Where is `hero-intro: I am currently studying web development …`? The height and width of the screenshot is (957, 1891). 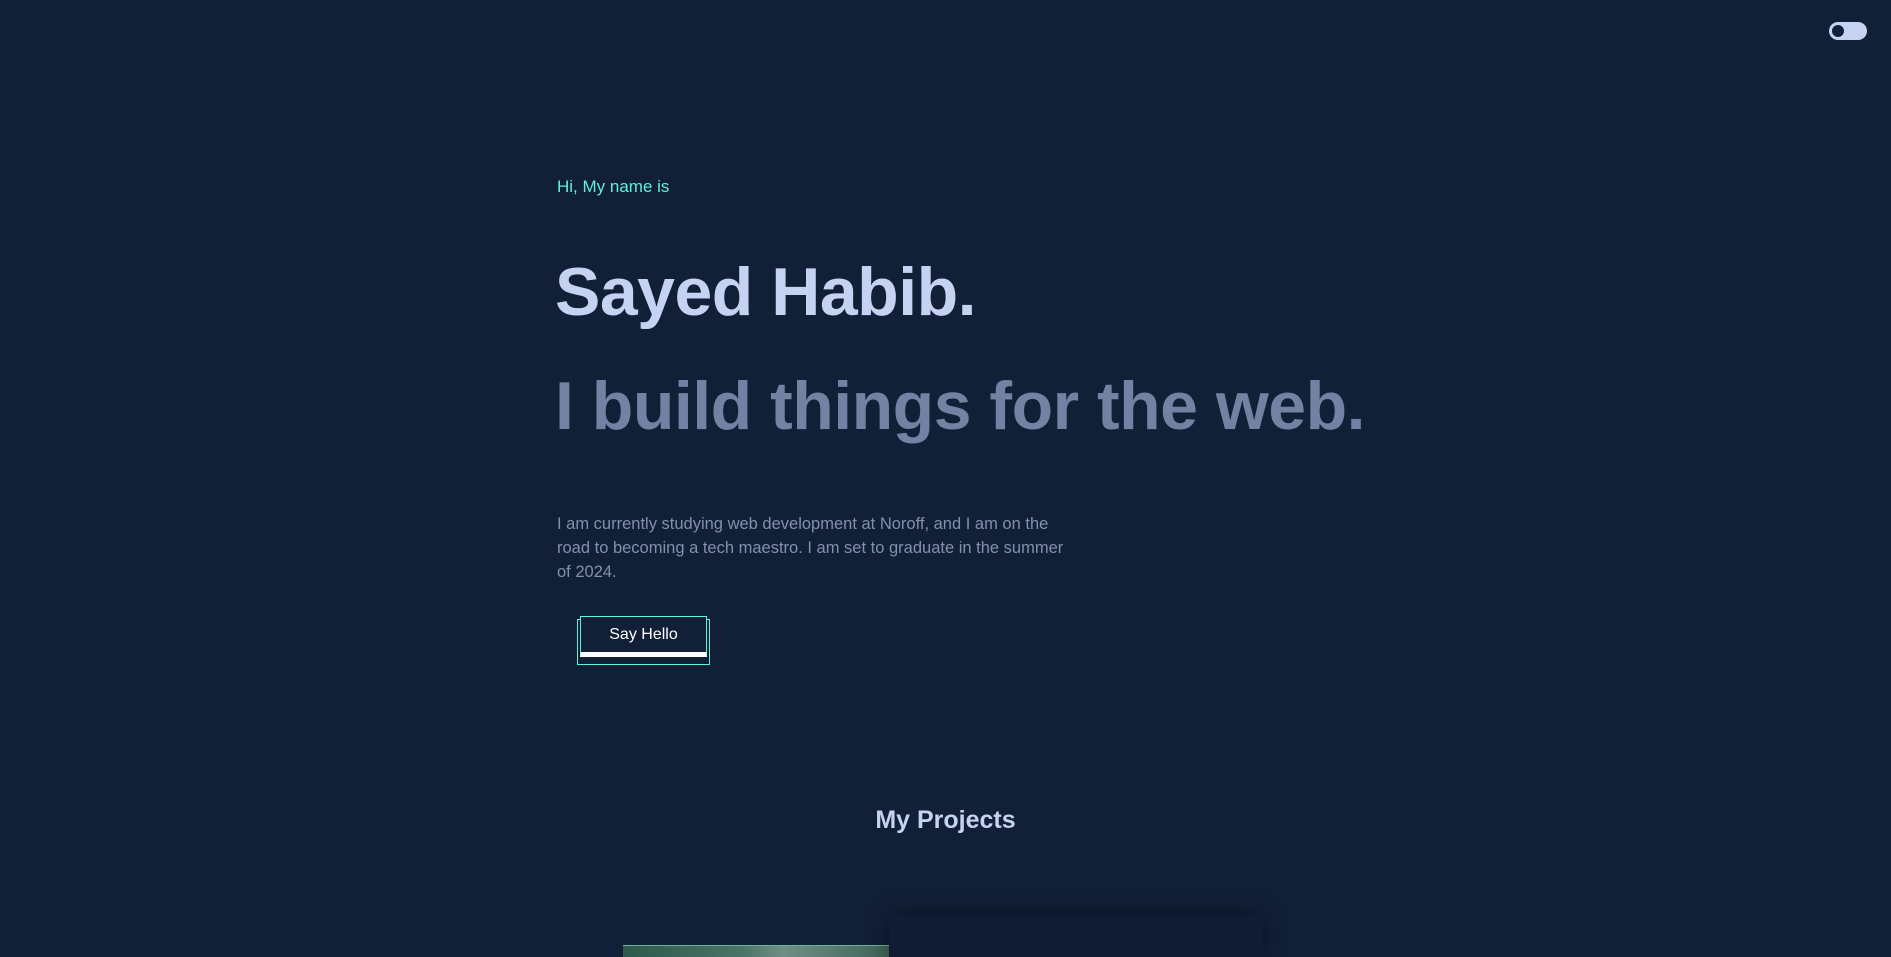 hero-intro: I am currently studying web development … is located at coordinates (810, 548).